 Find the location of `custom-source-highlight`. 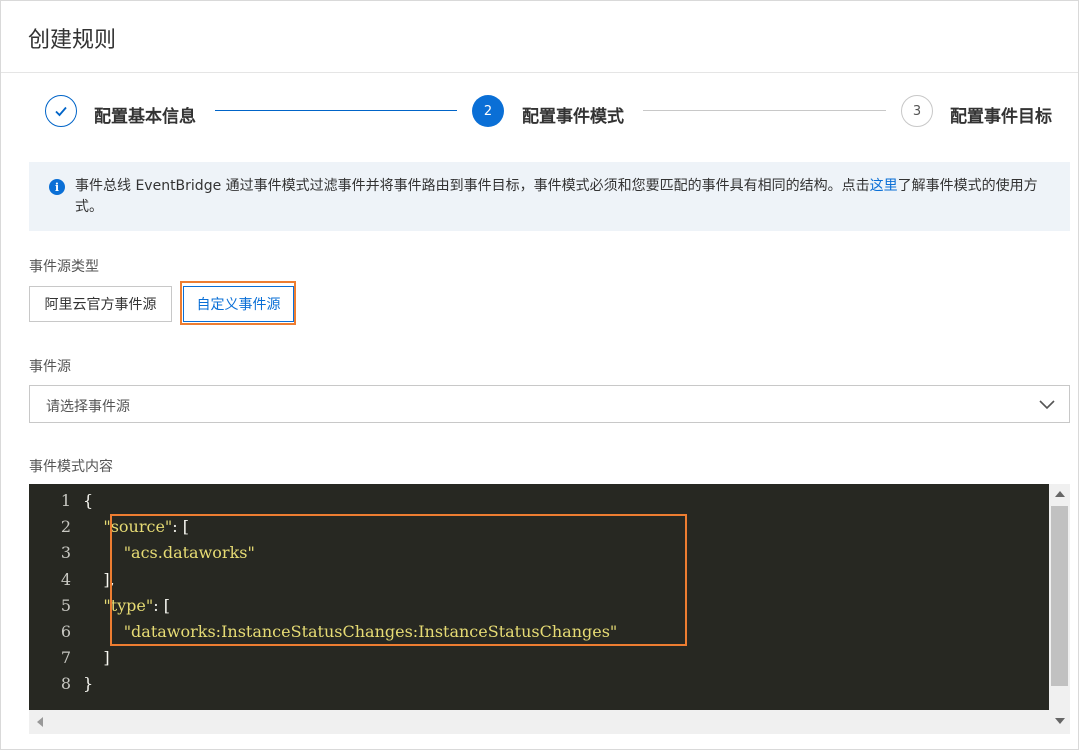

custom-source-highlight is located at coordinates (238, 303).